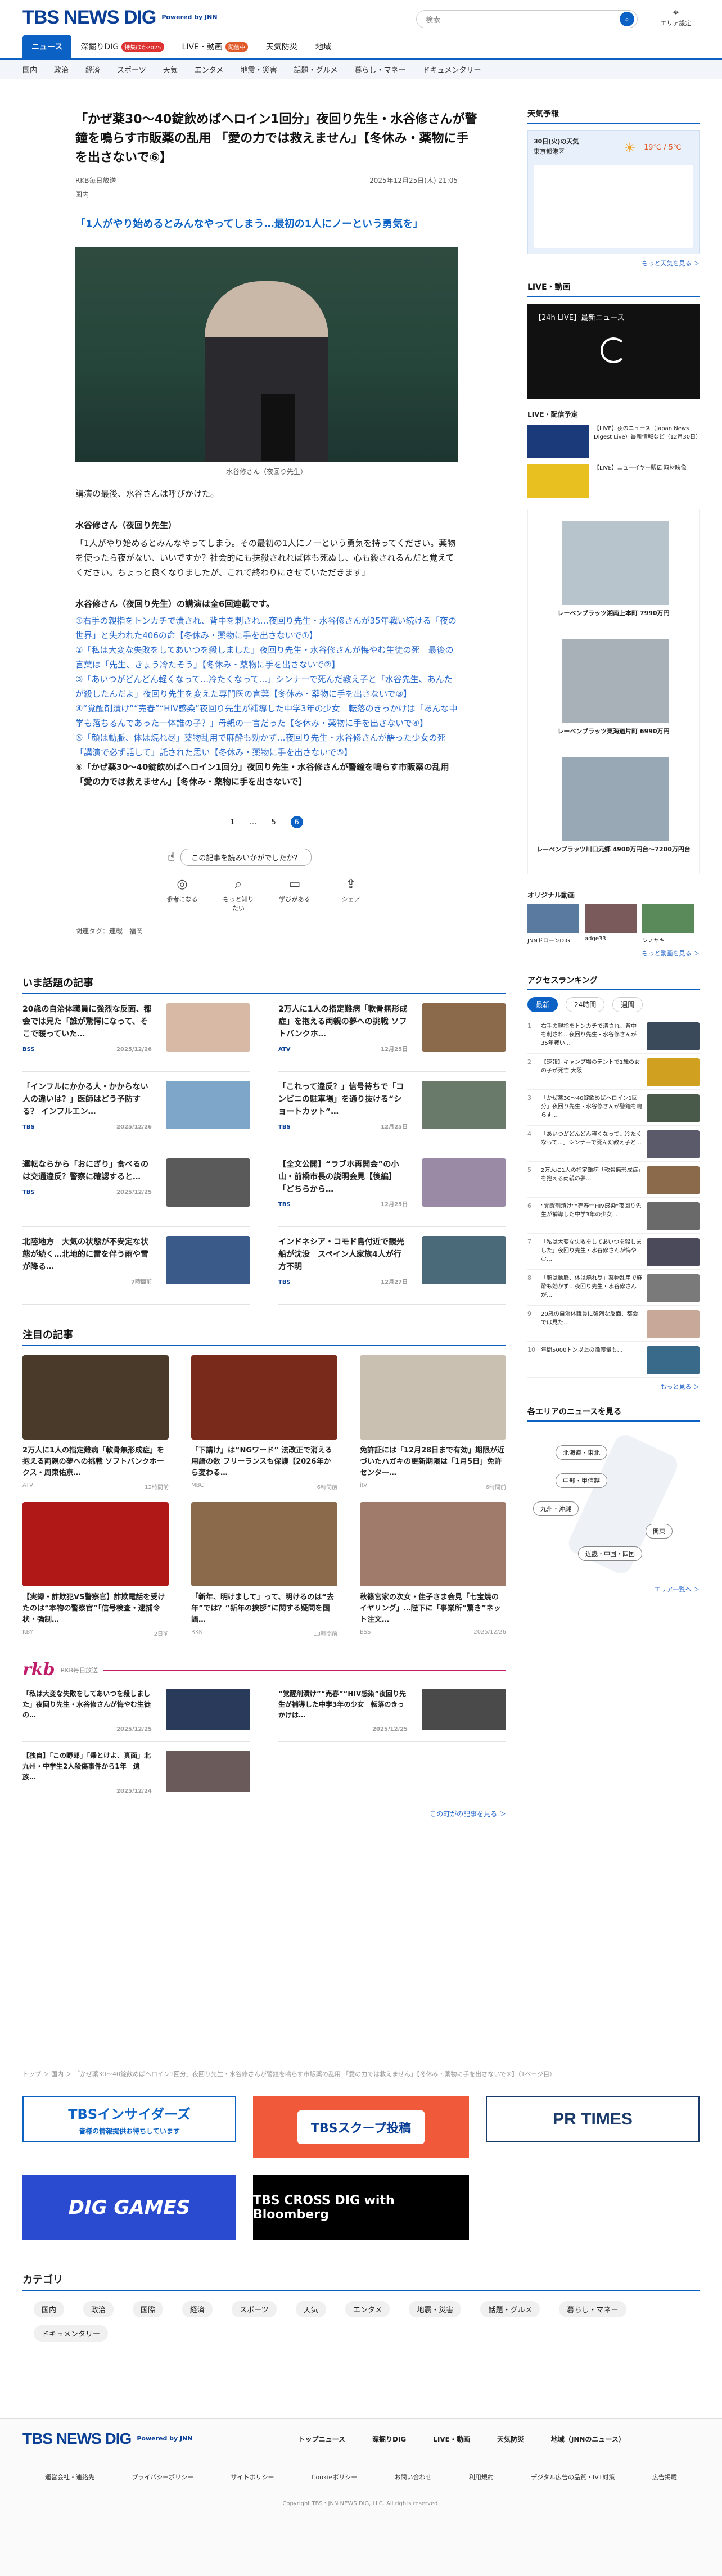 Image resolution: width=722 pixels, height=2576 pixels. I want to click on subnav-item: エンタメ, so click(209, 69).